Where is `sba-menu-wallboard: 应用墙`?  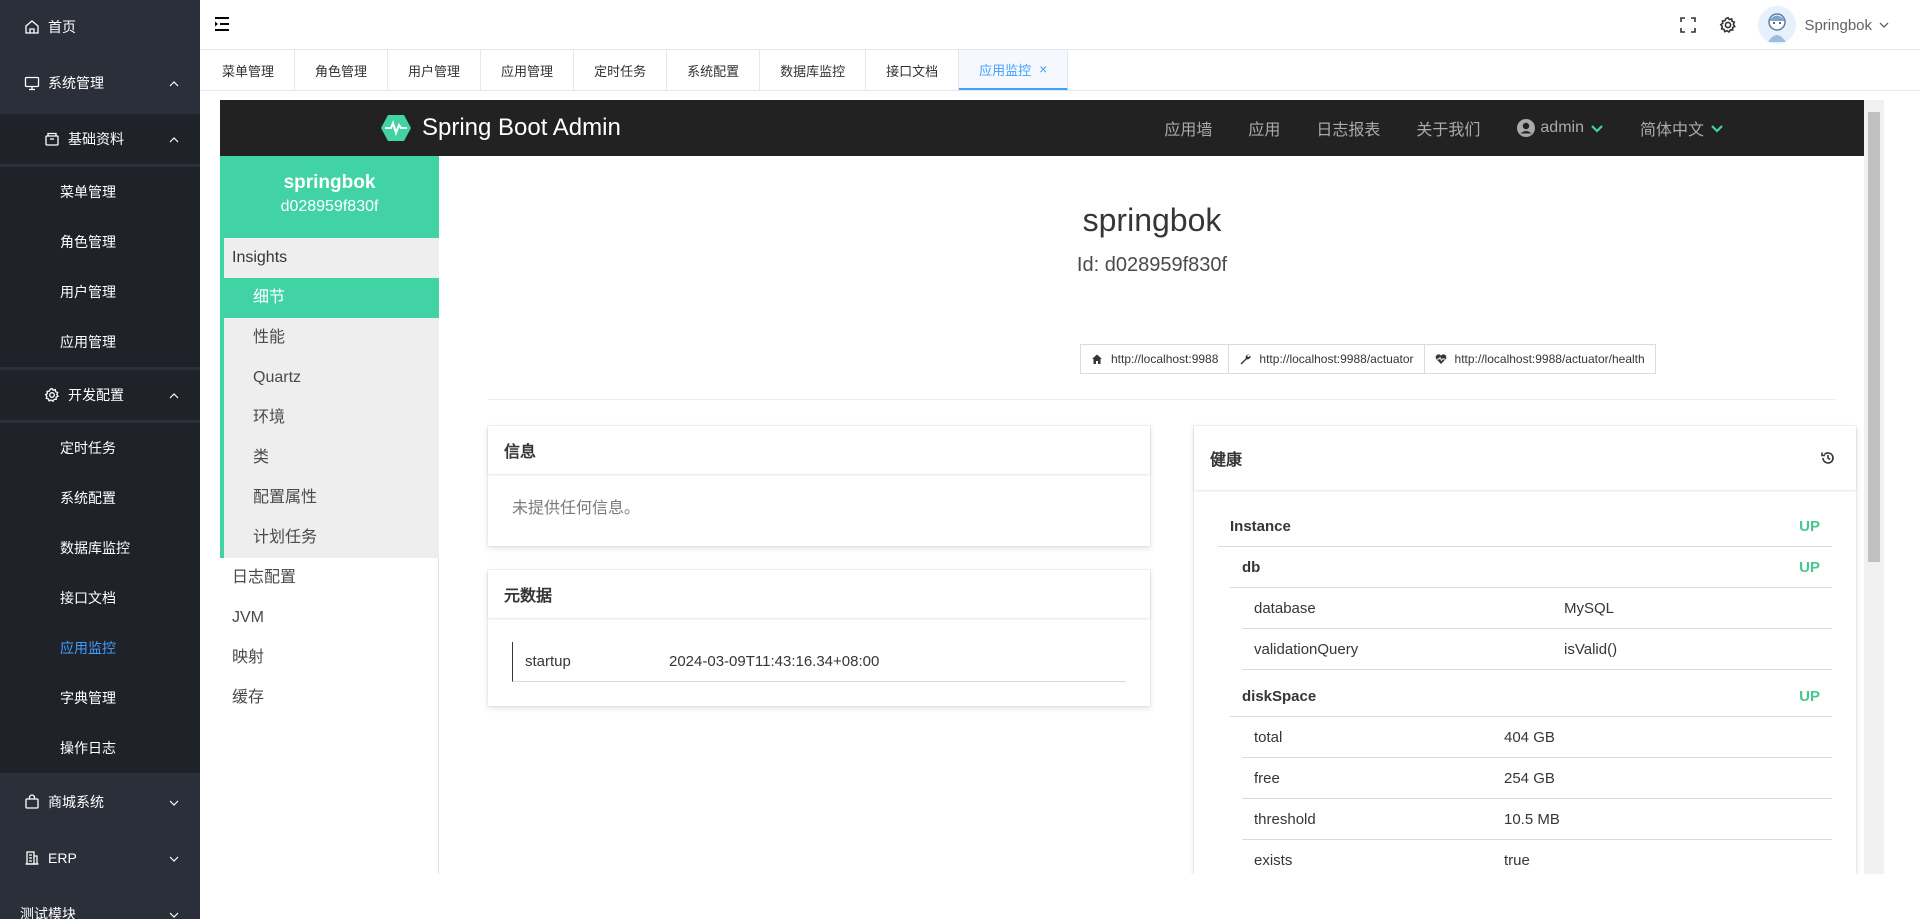 sba-menu-wallboard: 应用墙 is located at coordinates (1188, 128).